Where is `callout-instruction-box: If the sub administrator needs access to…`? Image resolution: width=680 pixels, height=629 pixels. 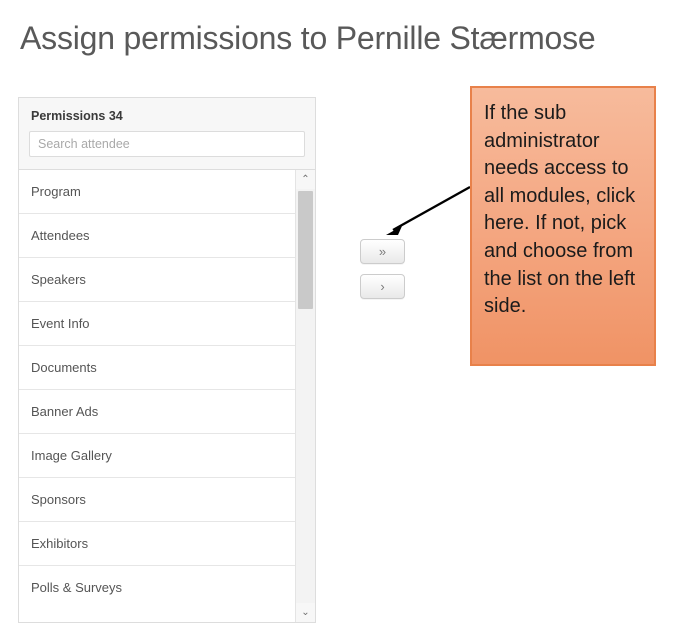
callout-instruction-box: If the sub administrator needs access to… is located at coordinates (563, 226).